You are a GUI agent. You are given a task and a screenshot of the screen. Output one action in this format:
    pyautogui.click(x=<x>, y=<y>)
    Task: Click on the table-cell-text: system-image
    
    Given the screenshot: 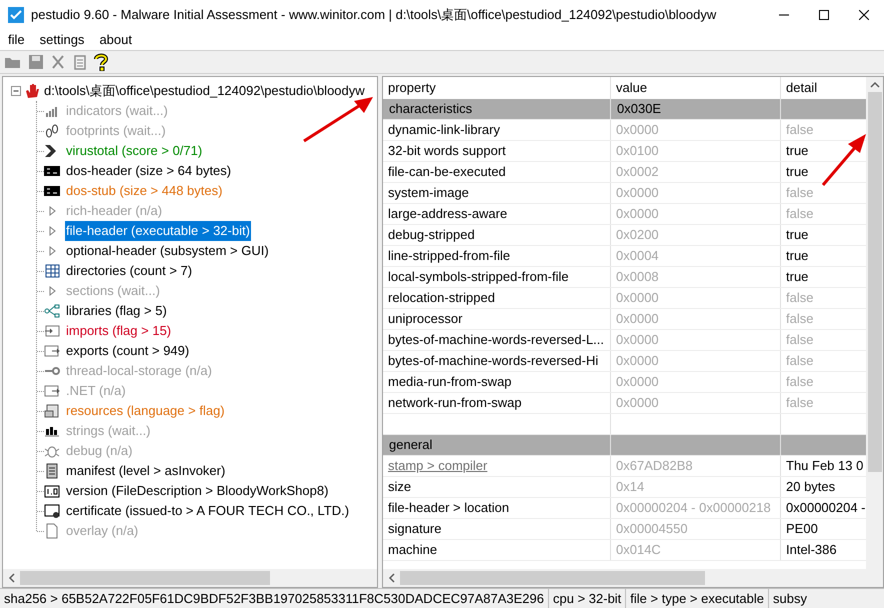 What is the action you would take?
    pyautogui.click(x=428, y=193)
    